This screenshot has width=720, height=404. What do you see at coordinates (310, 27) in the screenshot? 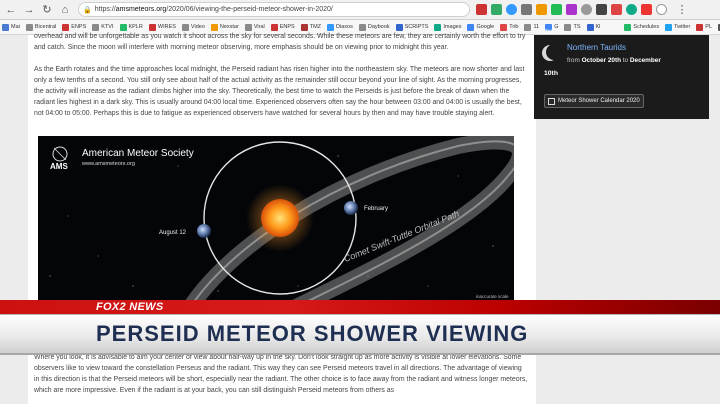
I see `bookmark: TMZ` at bounding box center [310, 27].